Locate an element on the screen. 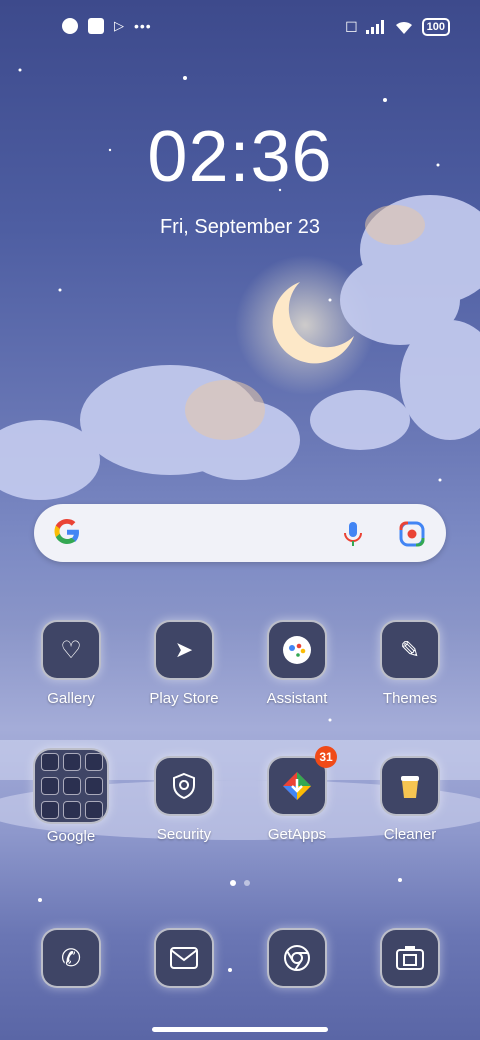 The width and height of the screenshot is (480, 1040). app-label: Cleaner is located at coordinates (410, 834).